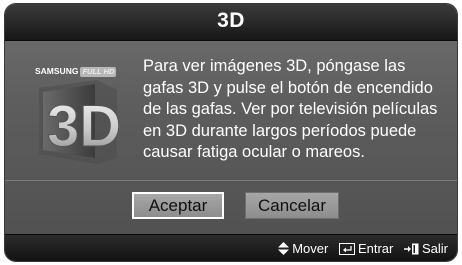 The height and width of the screenshot is (265, 462). I want to click on up-down-arrows-icon, so click(284, 248).